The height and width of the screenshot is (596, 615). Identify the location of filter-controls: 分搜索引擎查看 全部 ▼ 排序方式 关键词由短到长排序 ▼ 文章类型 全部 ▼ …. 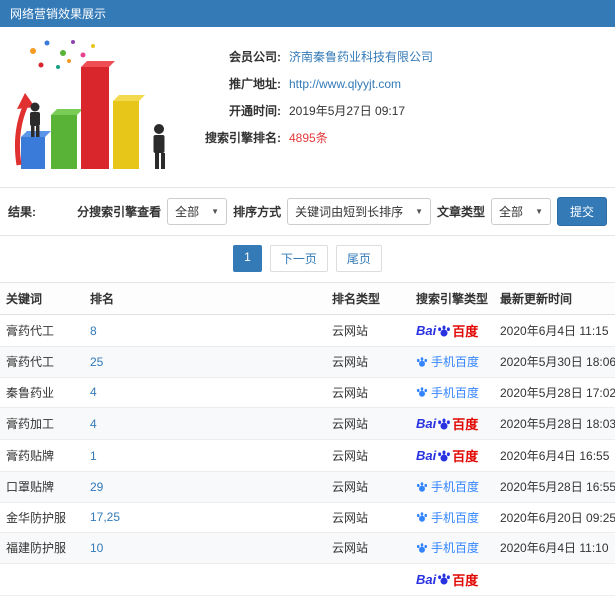
(342, 211).